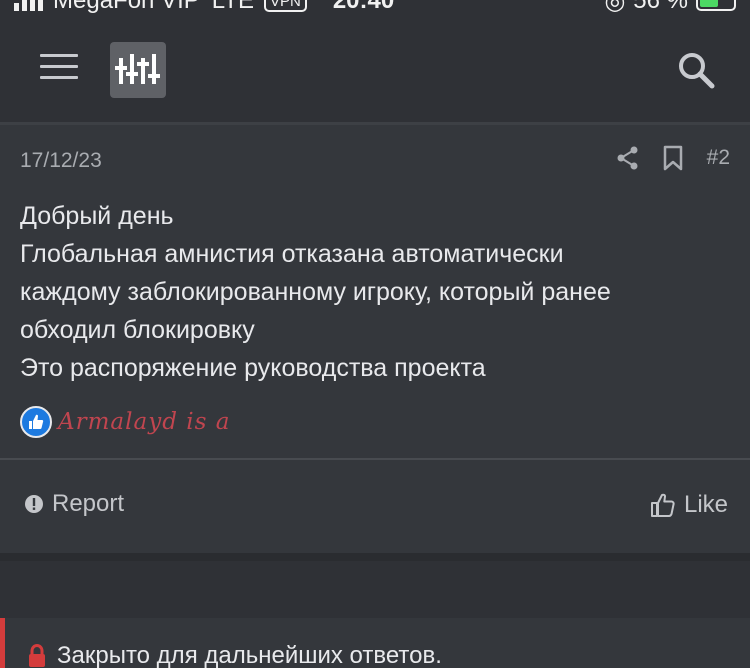 The width and height of the screenshot is (750, 668). Describe the element at coordinates (232, 7) in the screenshot. I see `network-type: LTE` at that location.